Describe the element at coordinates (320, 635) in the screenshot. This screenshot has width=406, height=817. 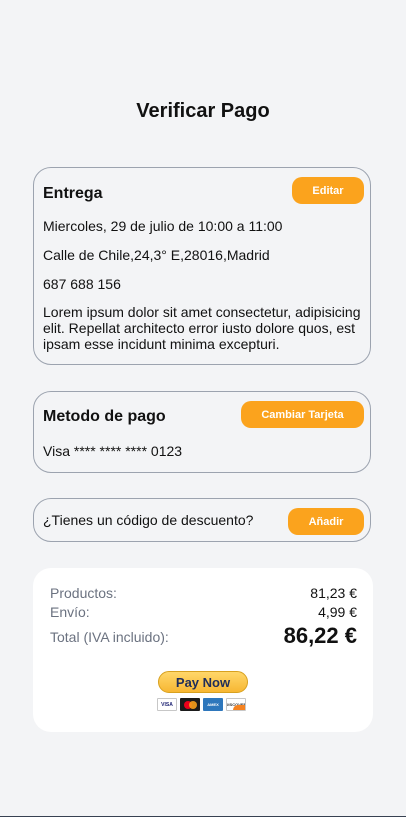
I see `total-value: 86,22 €` at that location.